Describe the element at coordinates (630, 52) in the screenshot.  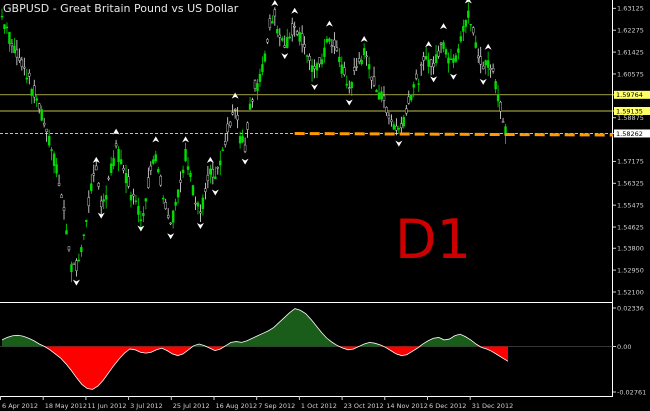
I see `price-tick-label: 1.61425` at that location.